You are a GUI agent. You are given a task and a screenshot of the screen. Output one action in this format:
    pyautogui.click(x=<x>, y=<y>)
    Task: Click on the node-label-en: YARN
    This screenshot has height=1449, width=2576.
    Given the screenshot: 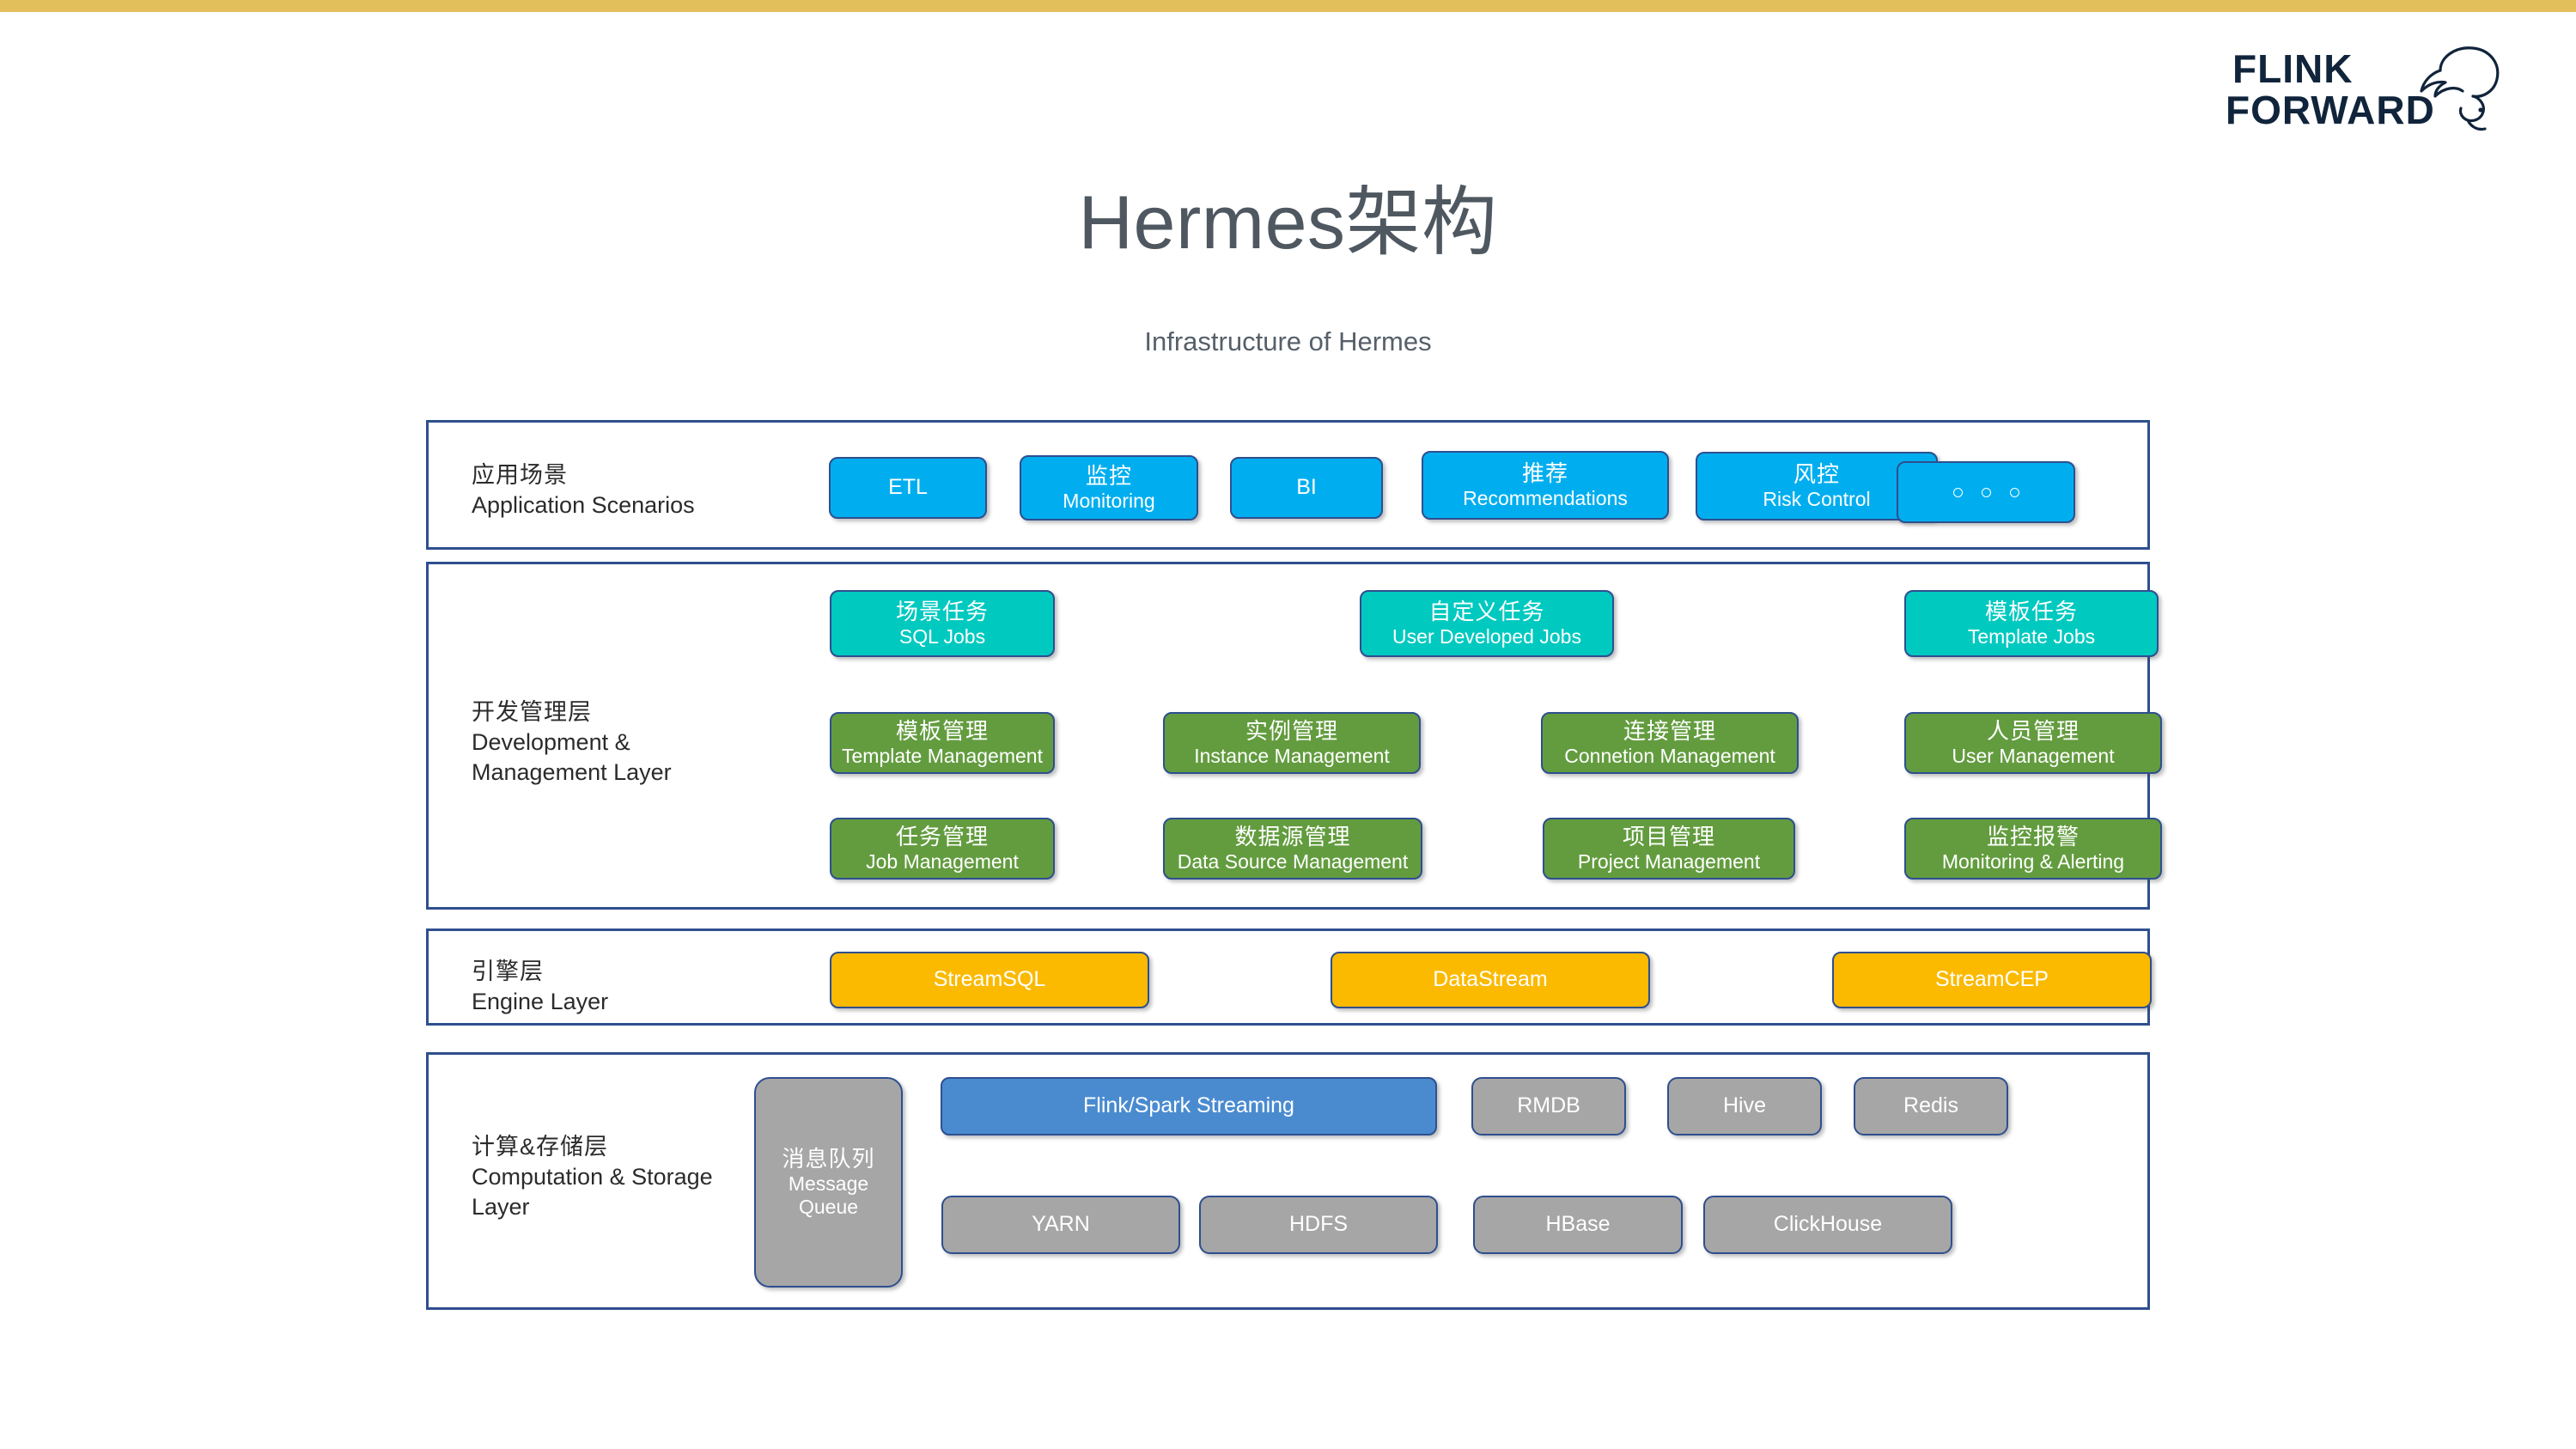 What is the action you would take?
    pyautogui.click(x=1061, y=1224)
    